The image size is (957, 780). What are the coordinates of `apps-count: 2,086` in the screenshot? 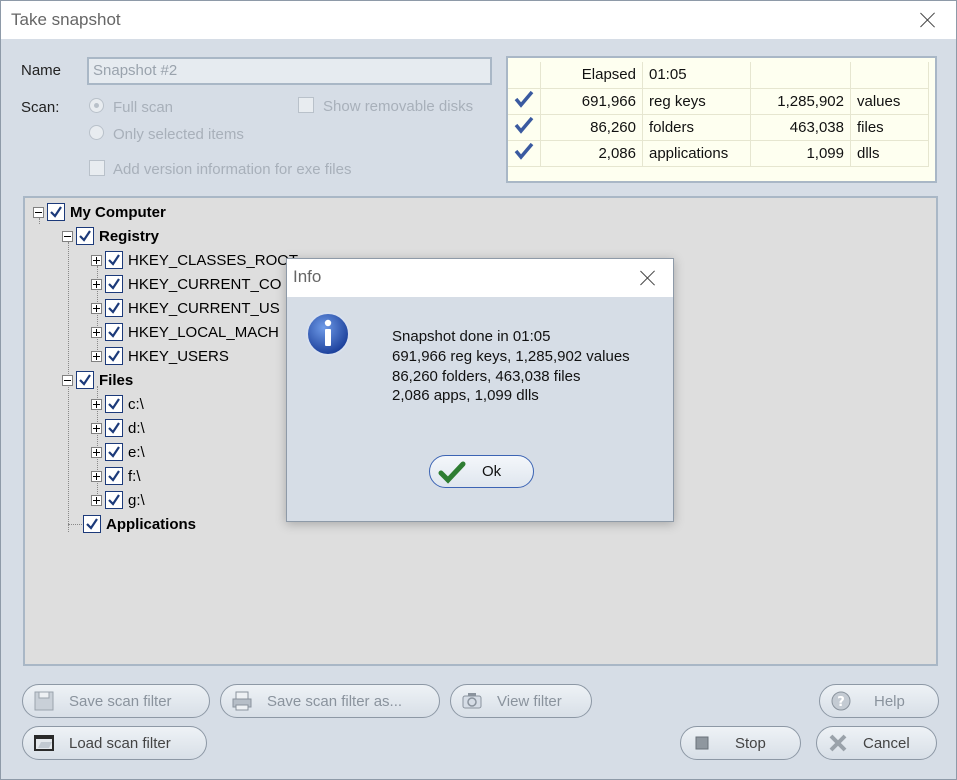 It's located at (591, 153).